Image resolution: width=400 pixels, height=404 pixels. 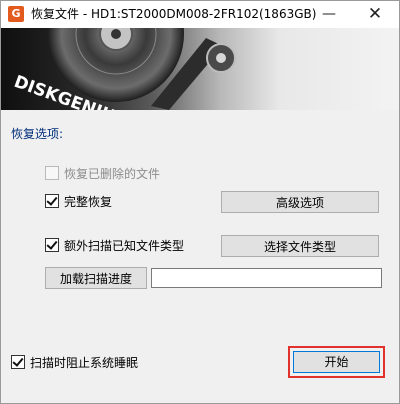 I want to click on recovery-options-label: 恢复选项:, so click(x=37, y=134).